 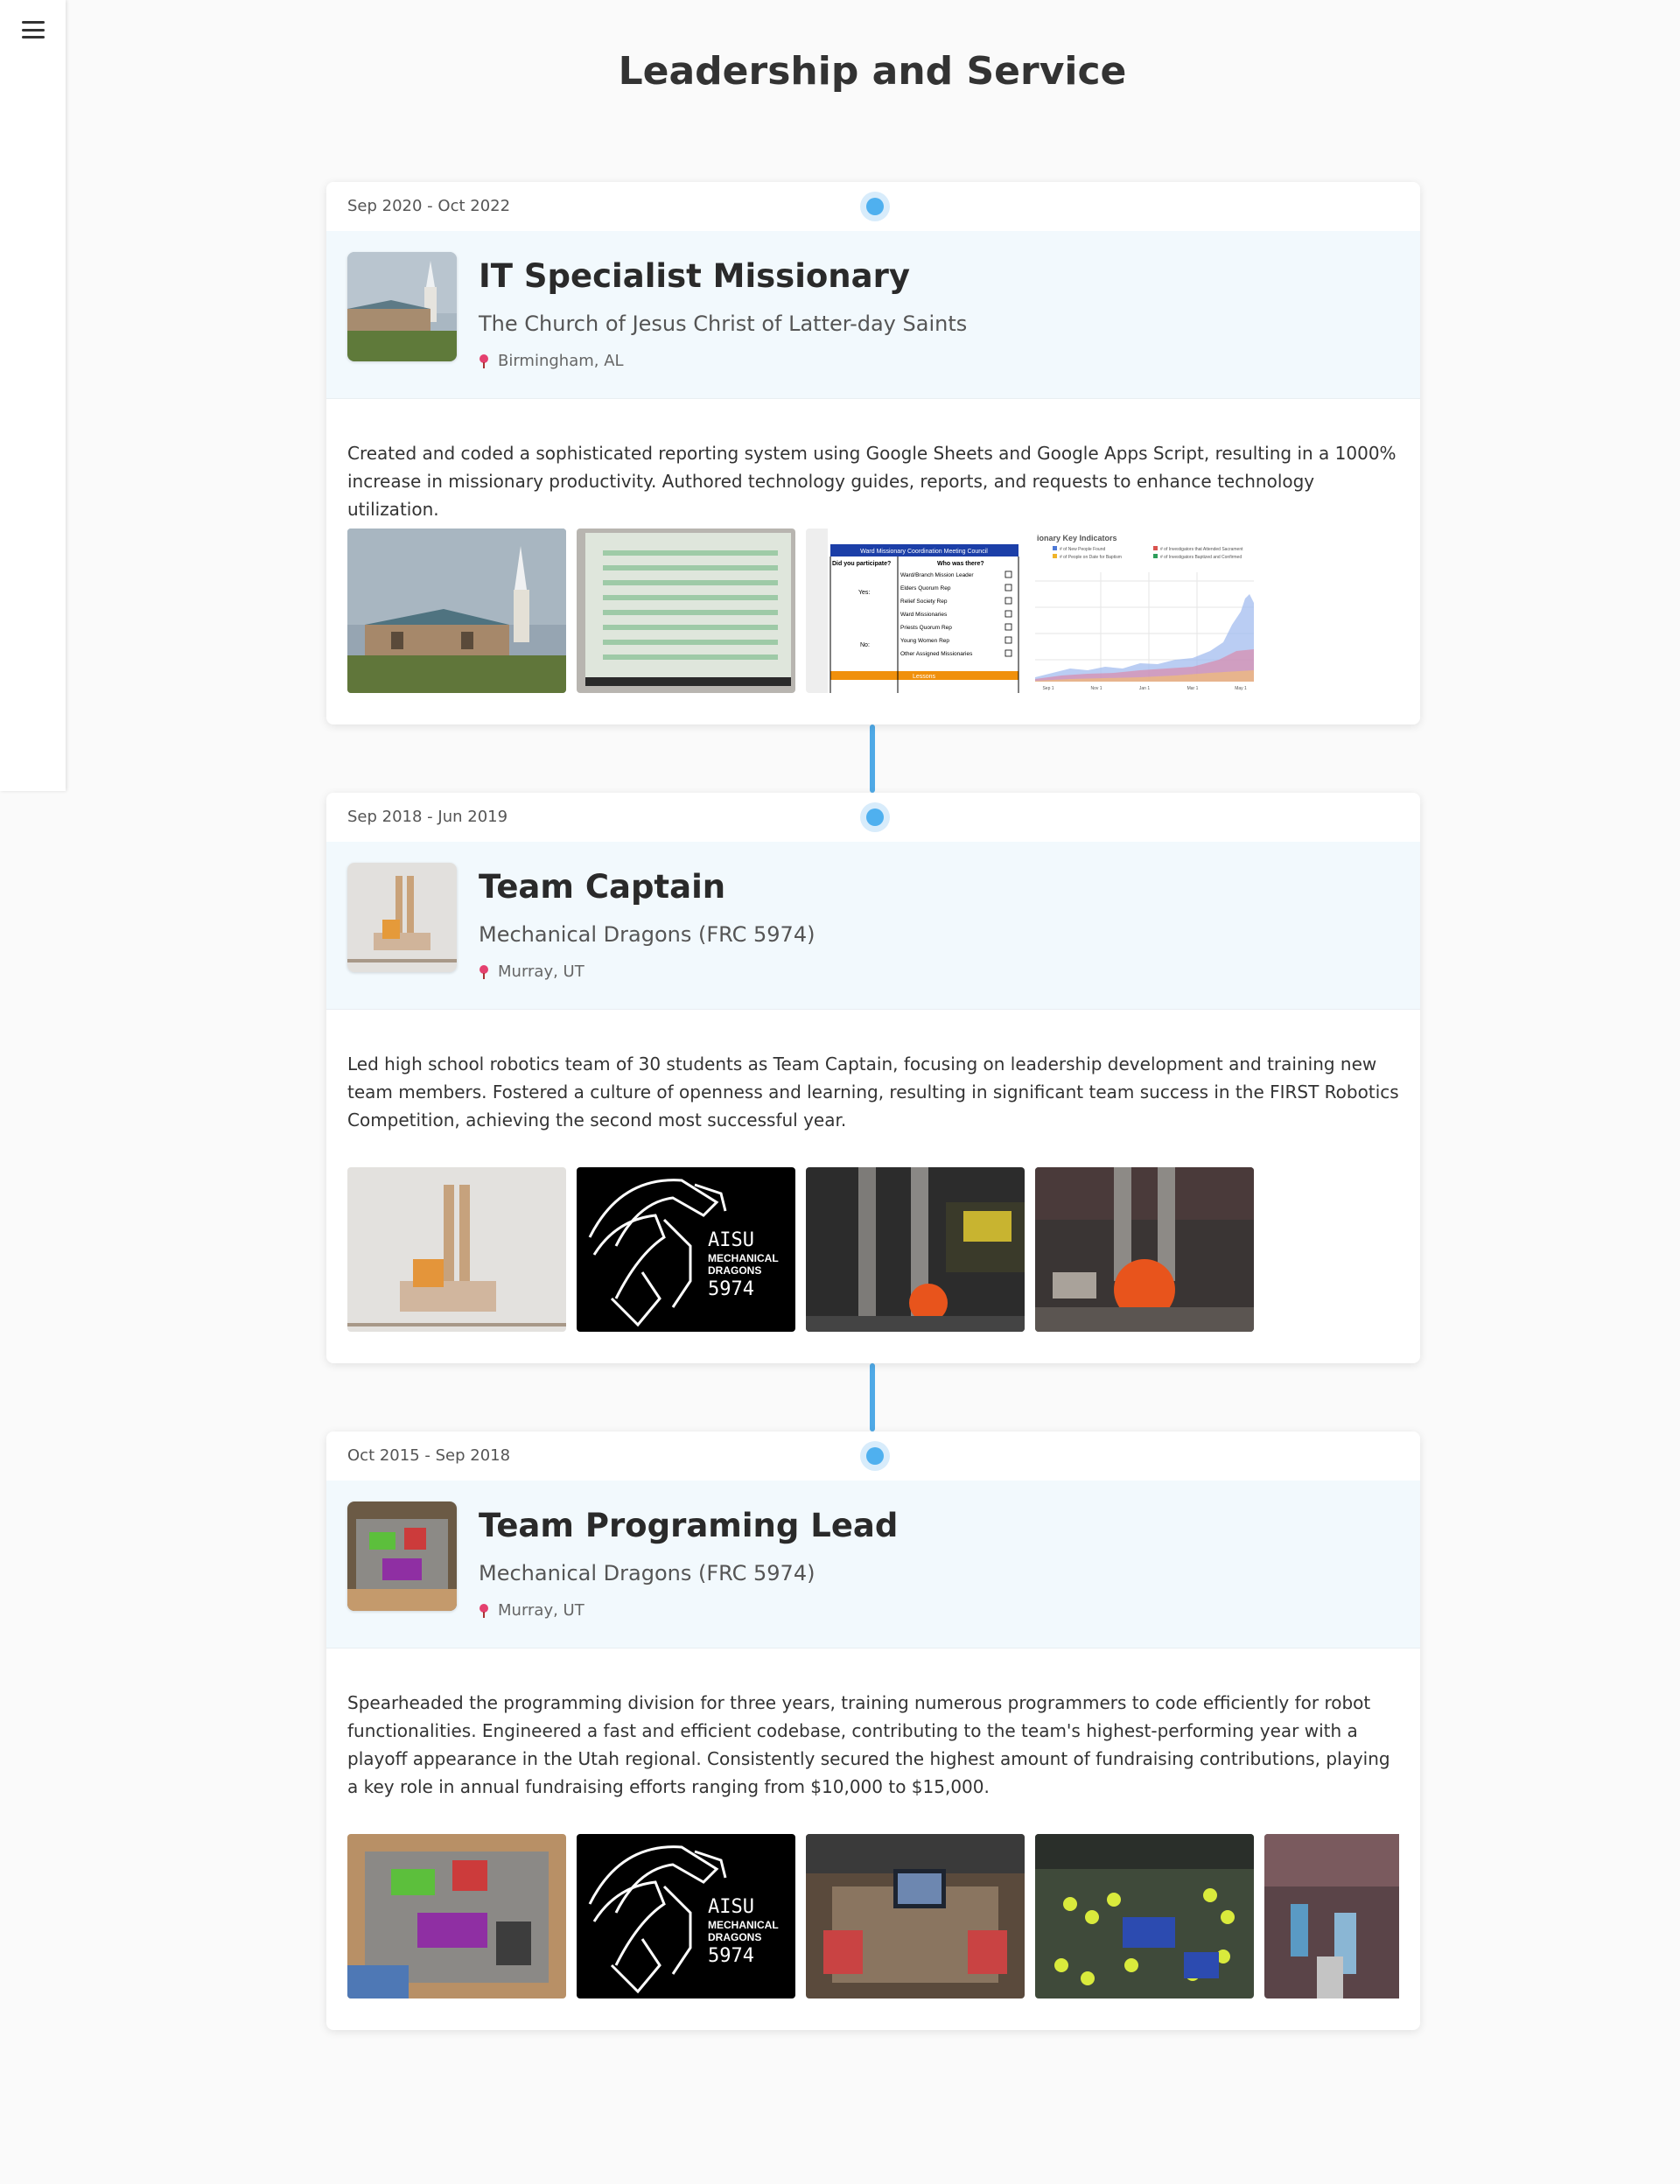 I want to click on hamburger-menu-icon, so click(x=33, y=30).